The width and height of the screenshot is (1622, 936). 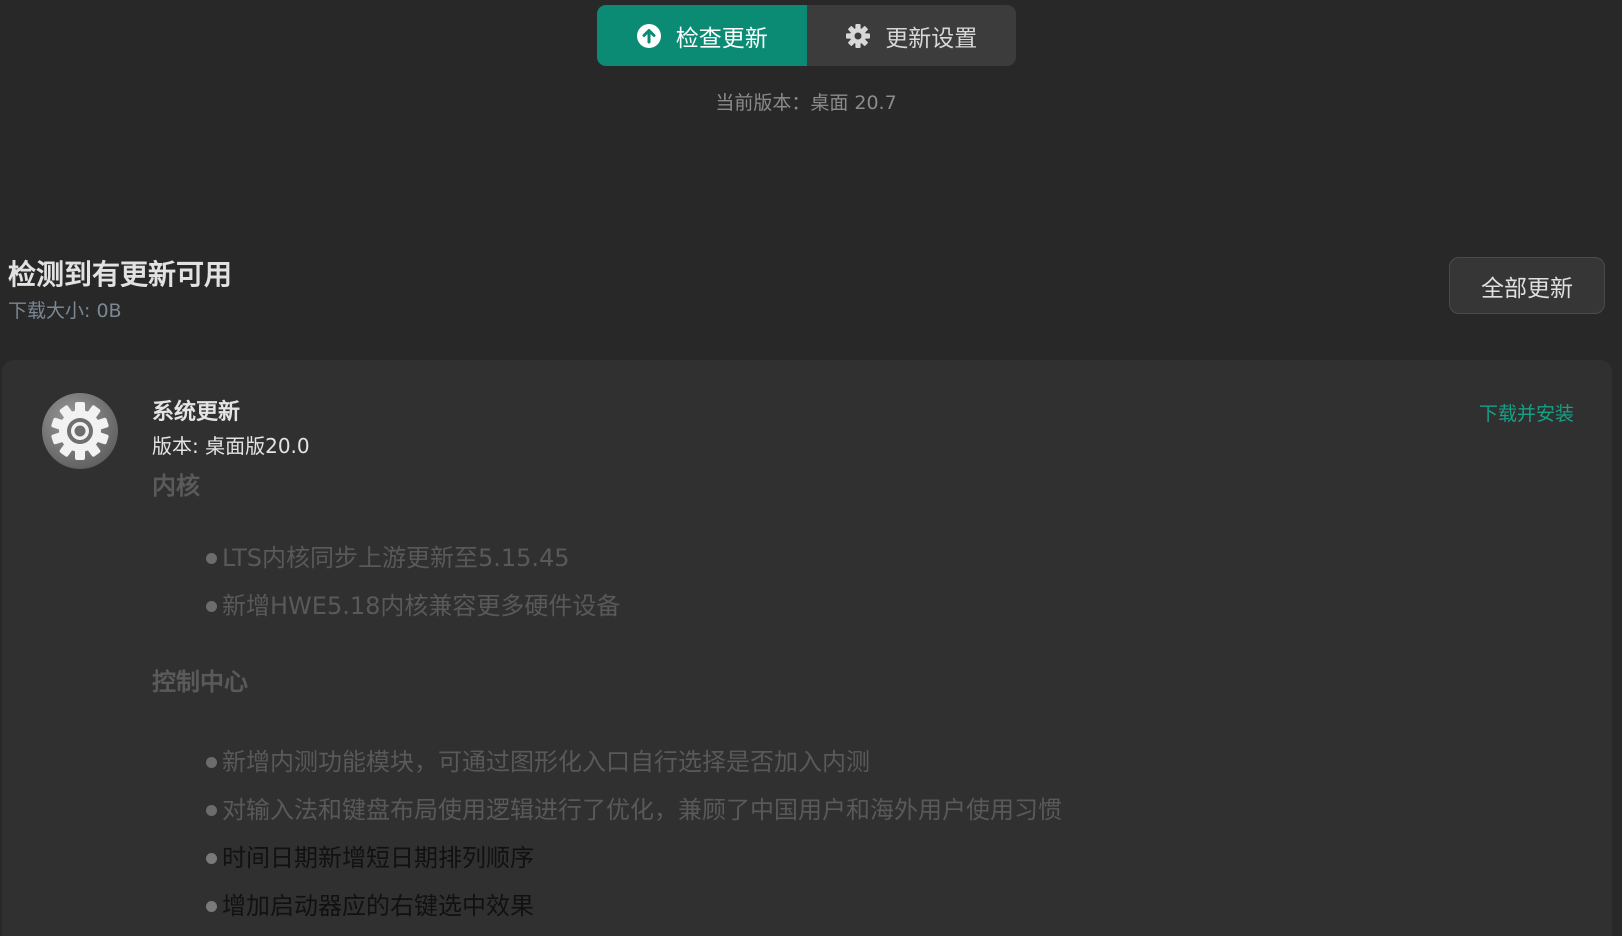 I want to click on list-item: 时间日期新增短日期排列顺序, so click(x=802, y=858).